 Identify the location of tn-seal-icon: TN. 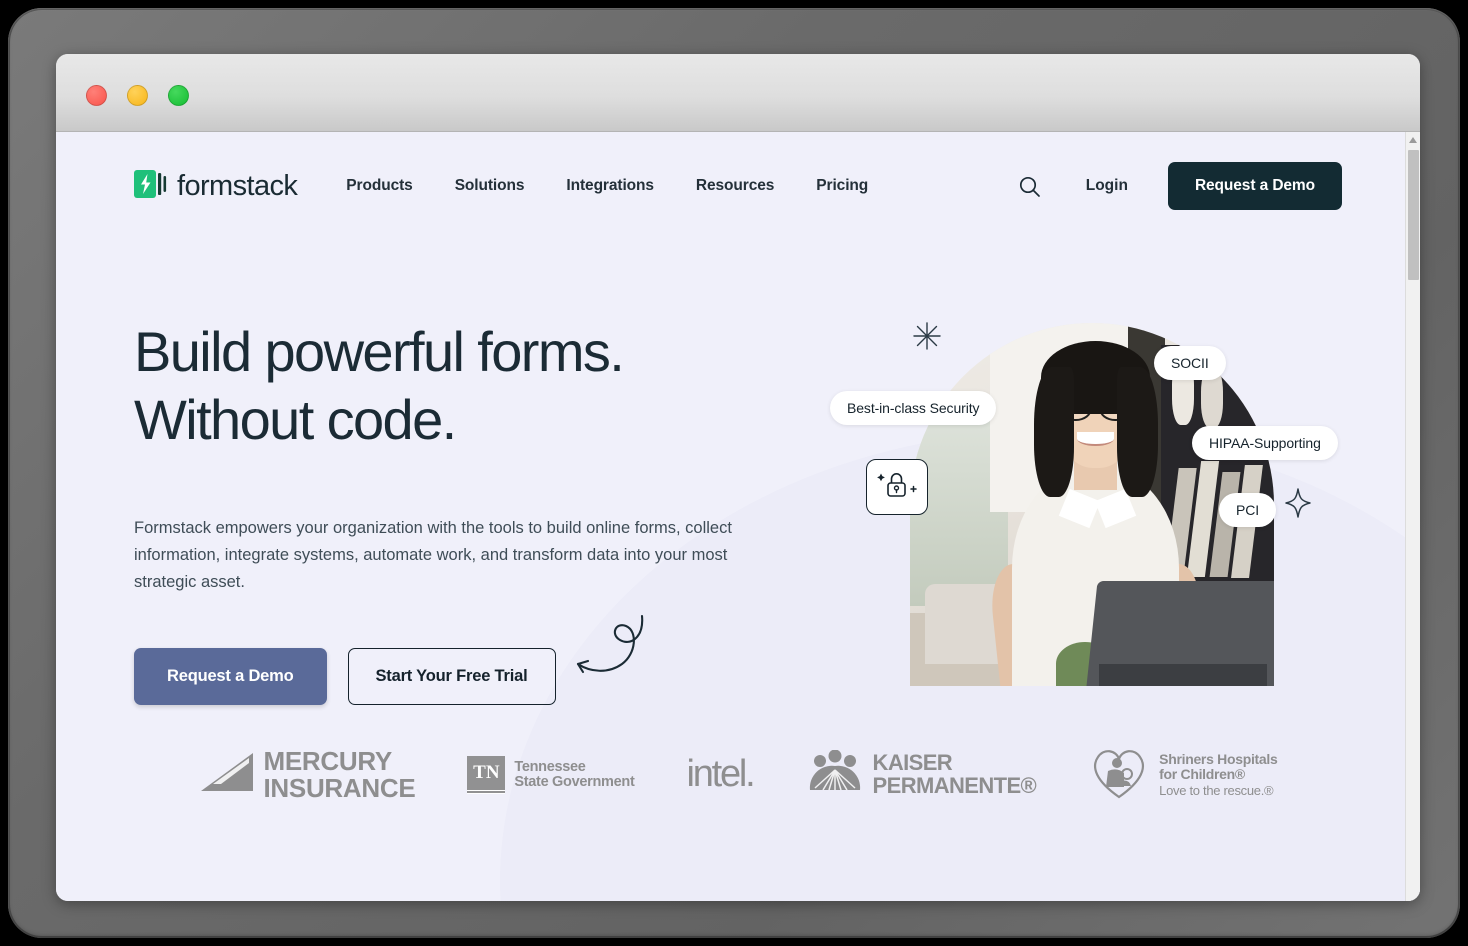
(486, 774).